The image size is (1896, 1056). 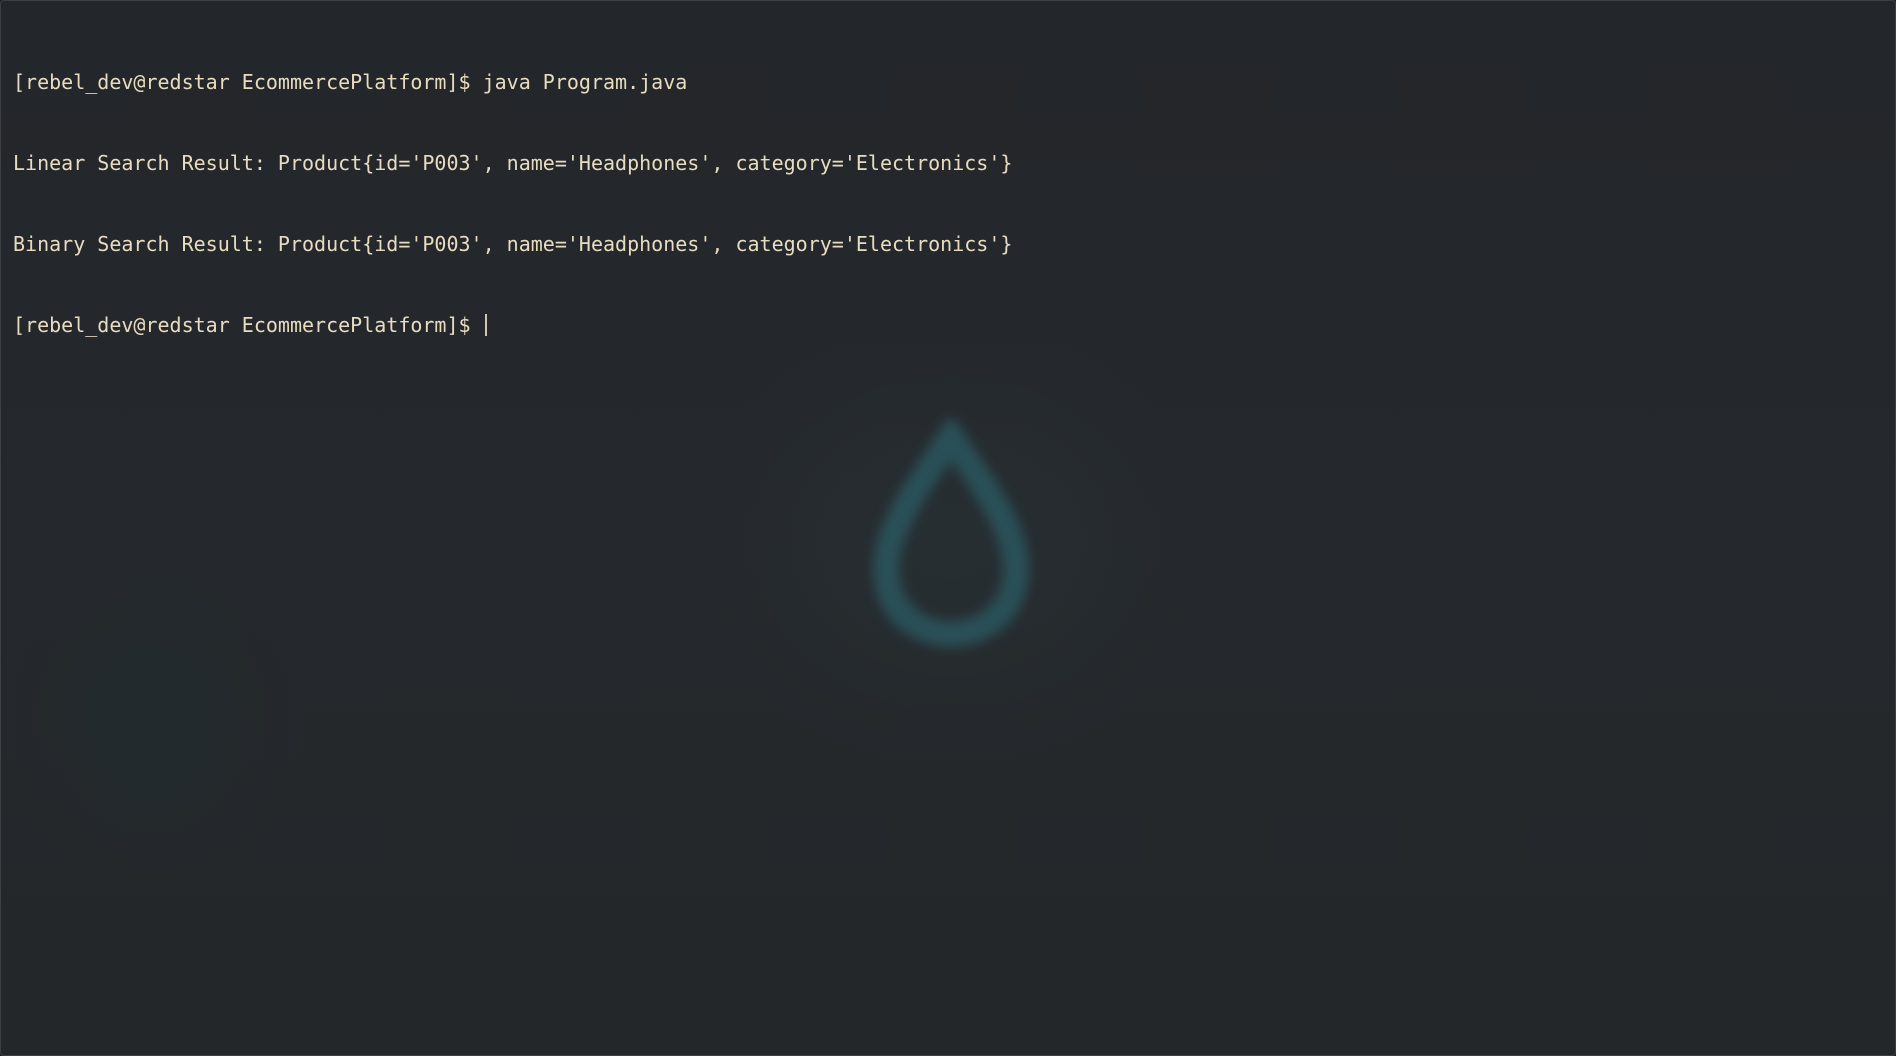 I want to click on droplet-icon, so click(x=951, y=533).